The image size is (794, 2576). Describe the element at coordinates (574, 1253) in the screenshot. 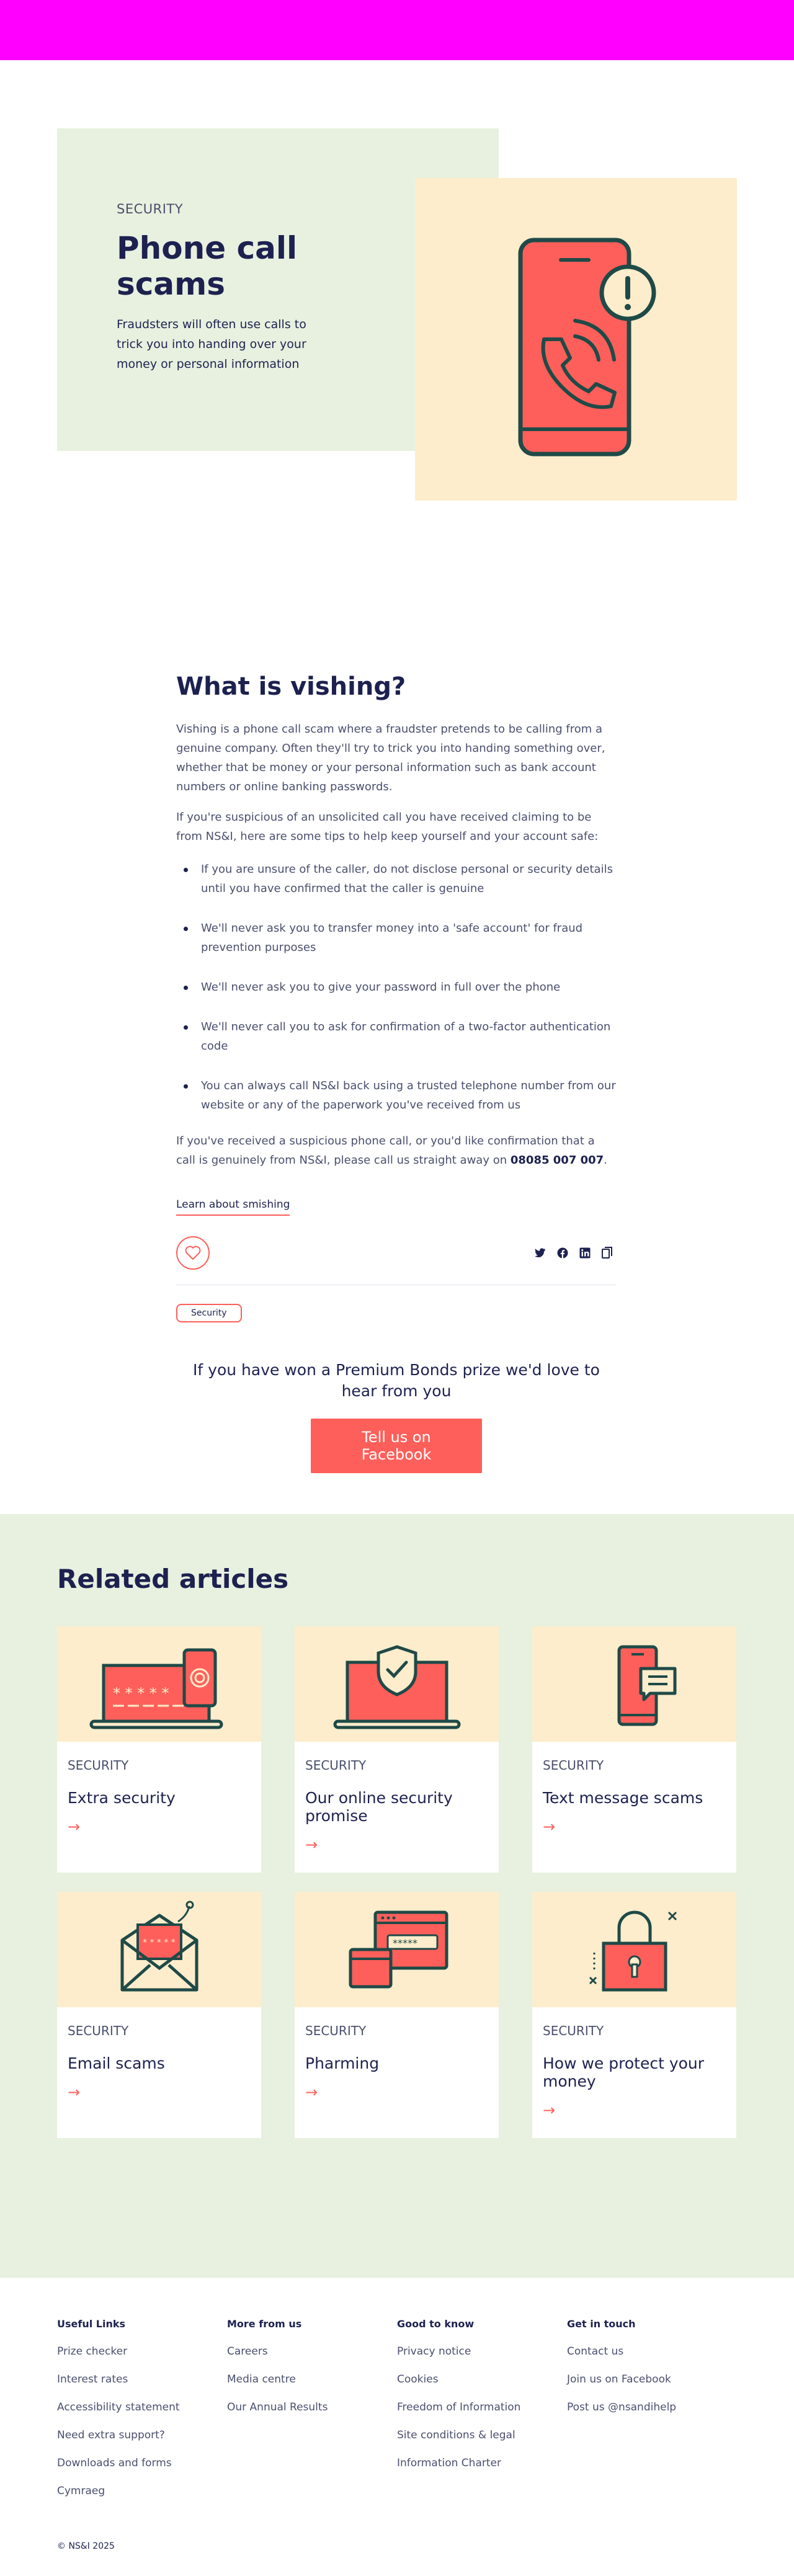

I see `share-icons` at that location.